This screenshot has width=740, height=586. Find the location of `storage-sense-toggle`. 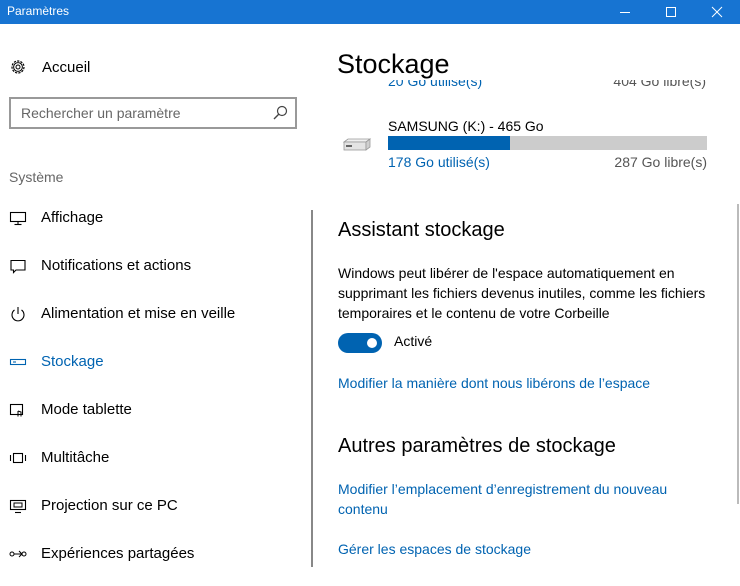

storage-sense-toggle is located at coordinates (360, 343).